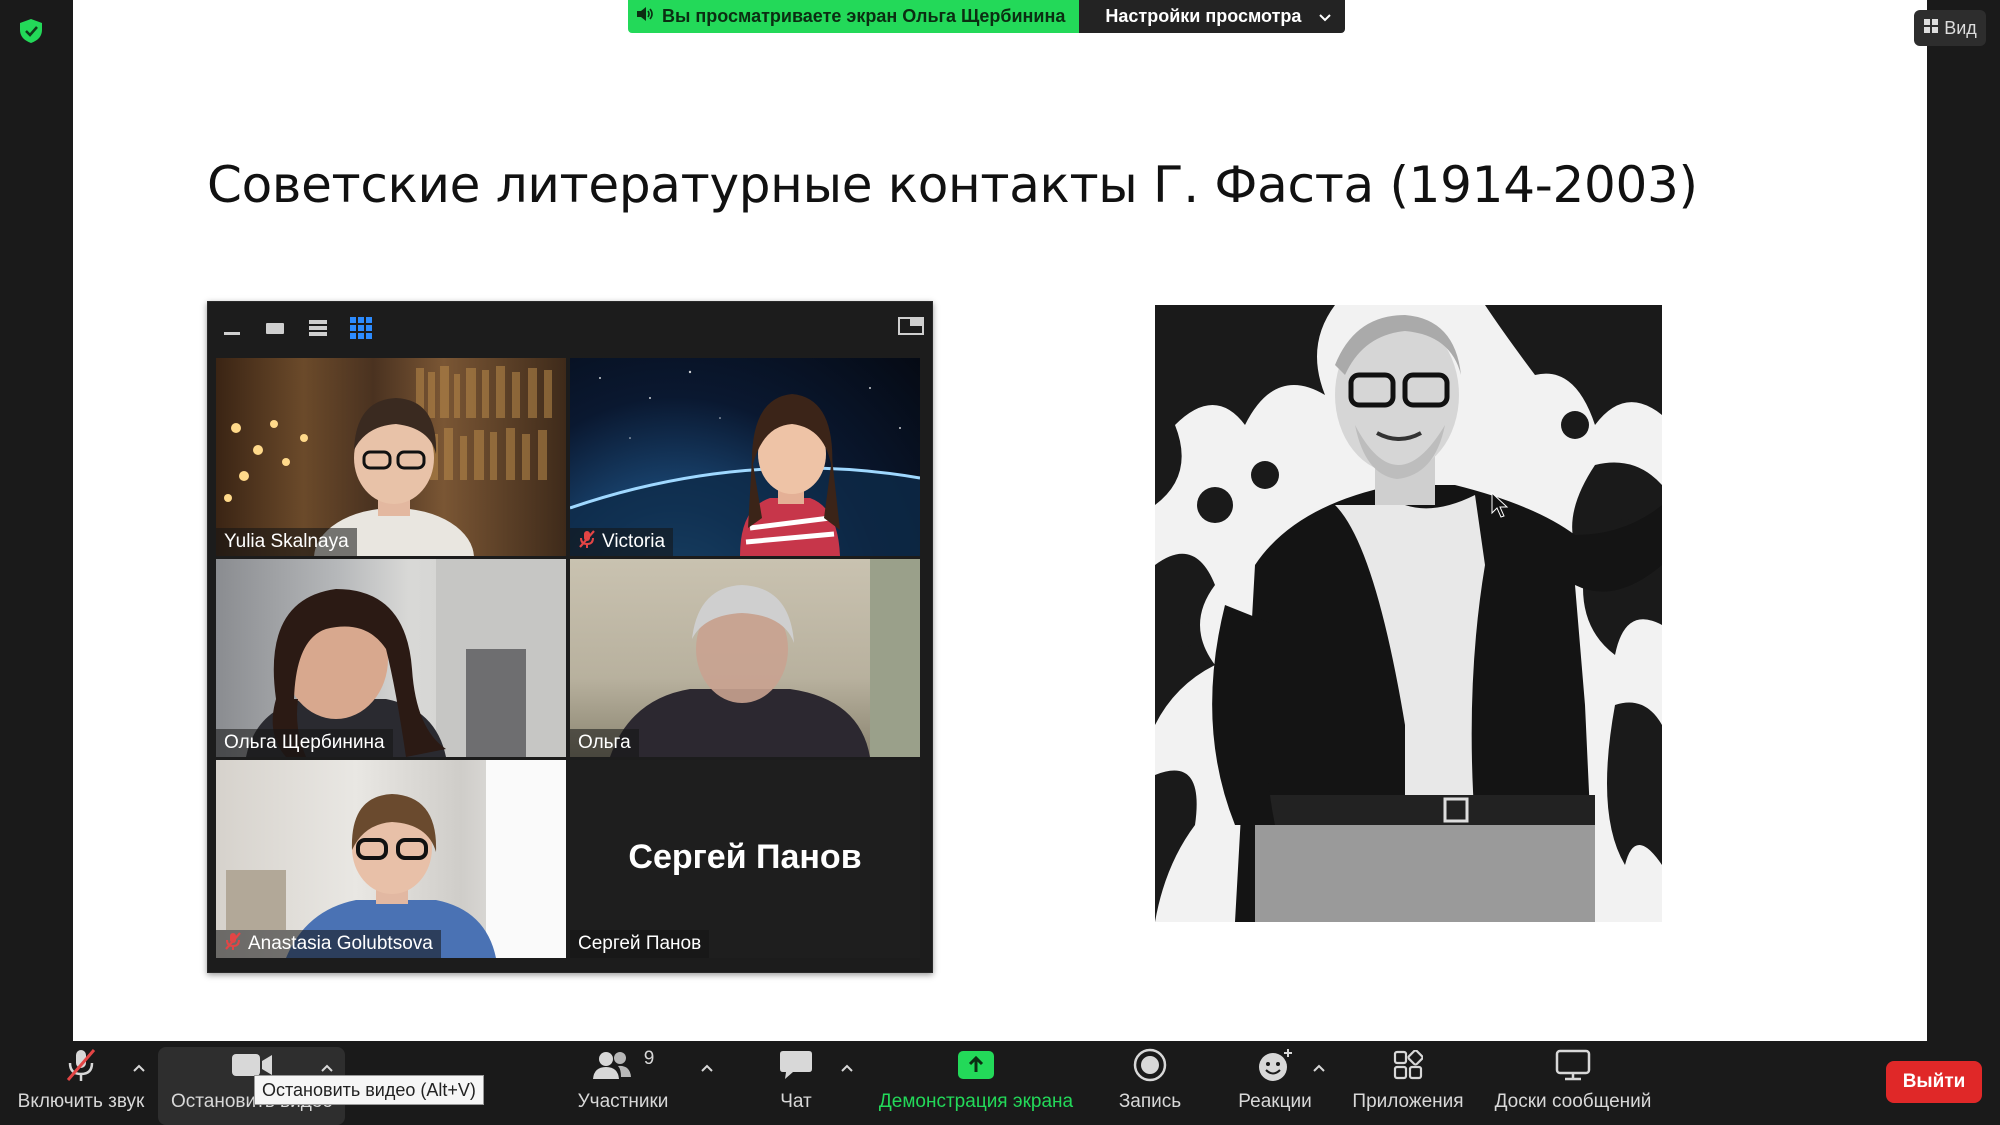 Image resolution: width=2000 pixels, height=1125 pixels. Describe the element at coordinates (1150, 1065) in the screenshot. I see `record-icon` at that location.